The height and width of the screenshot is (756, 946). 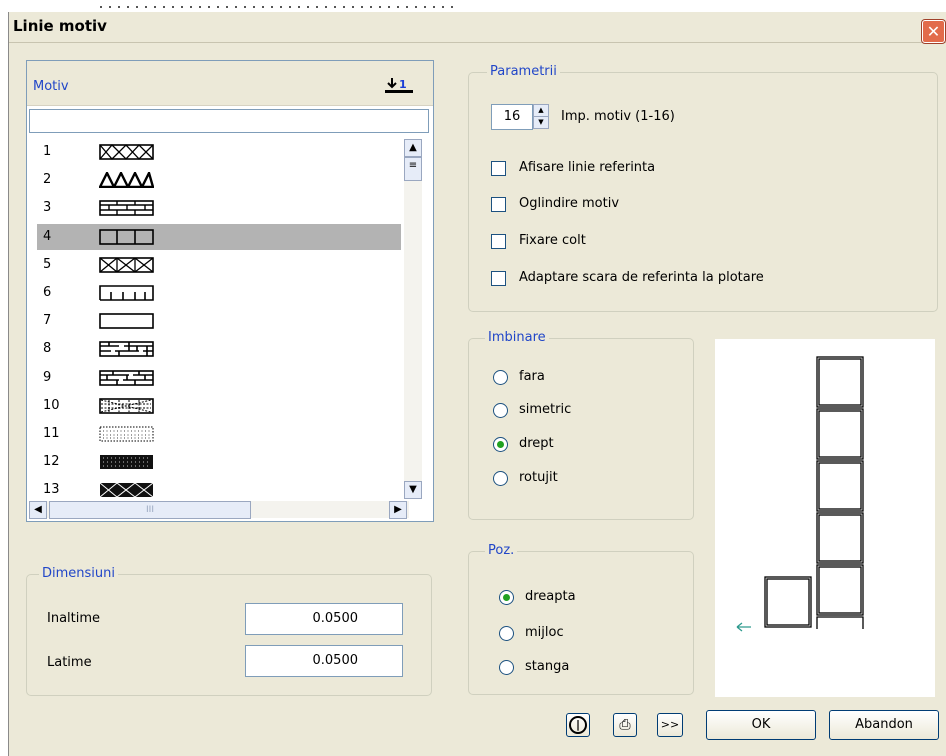 What do you see at coordinates (219, 462) in the screenshot?
I see `motif-list-item: 12` at bounding box center [219, 462].